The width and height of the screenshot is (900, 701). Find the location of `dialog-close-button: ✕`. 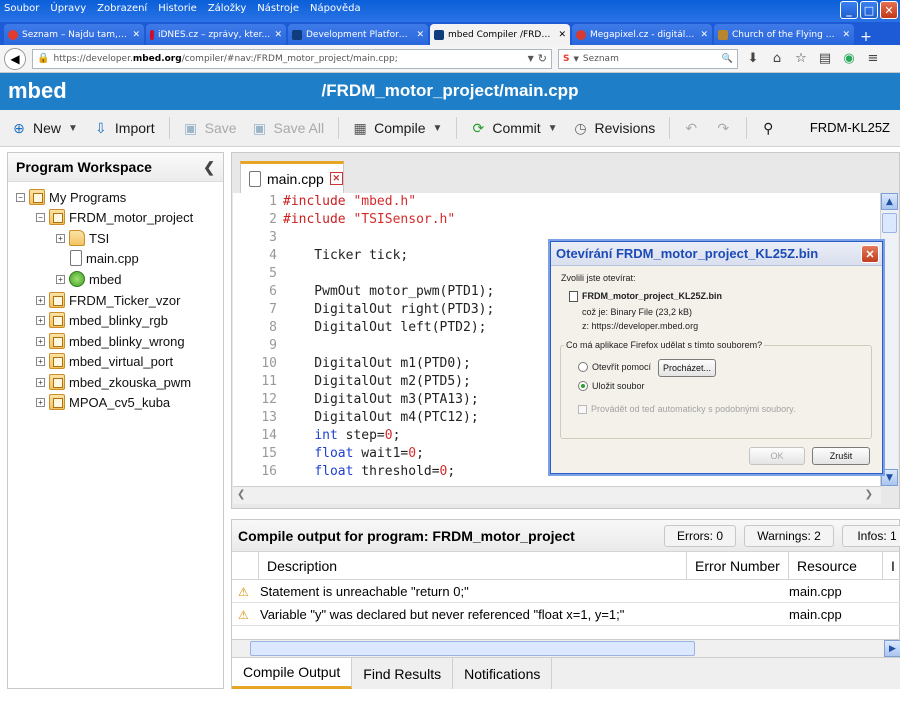

dialog-close-button: ✕ is located at coordinates (870, 254).